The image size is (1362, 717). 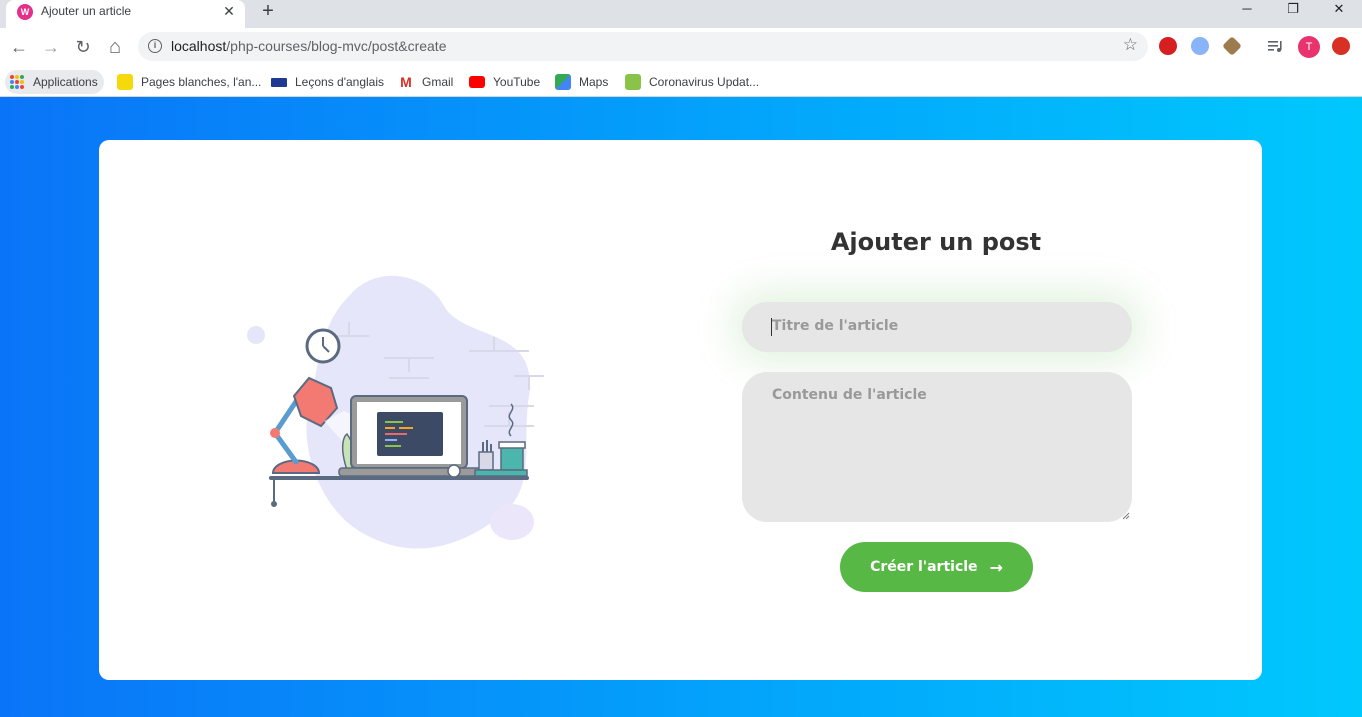 What do you see at coordinates (1341, 46) in the screenshot?
I see `update-menu-icon` at bounding box center [1341, 46].